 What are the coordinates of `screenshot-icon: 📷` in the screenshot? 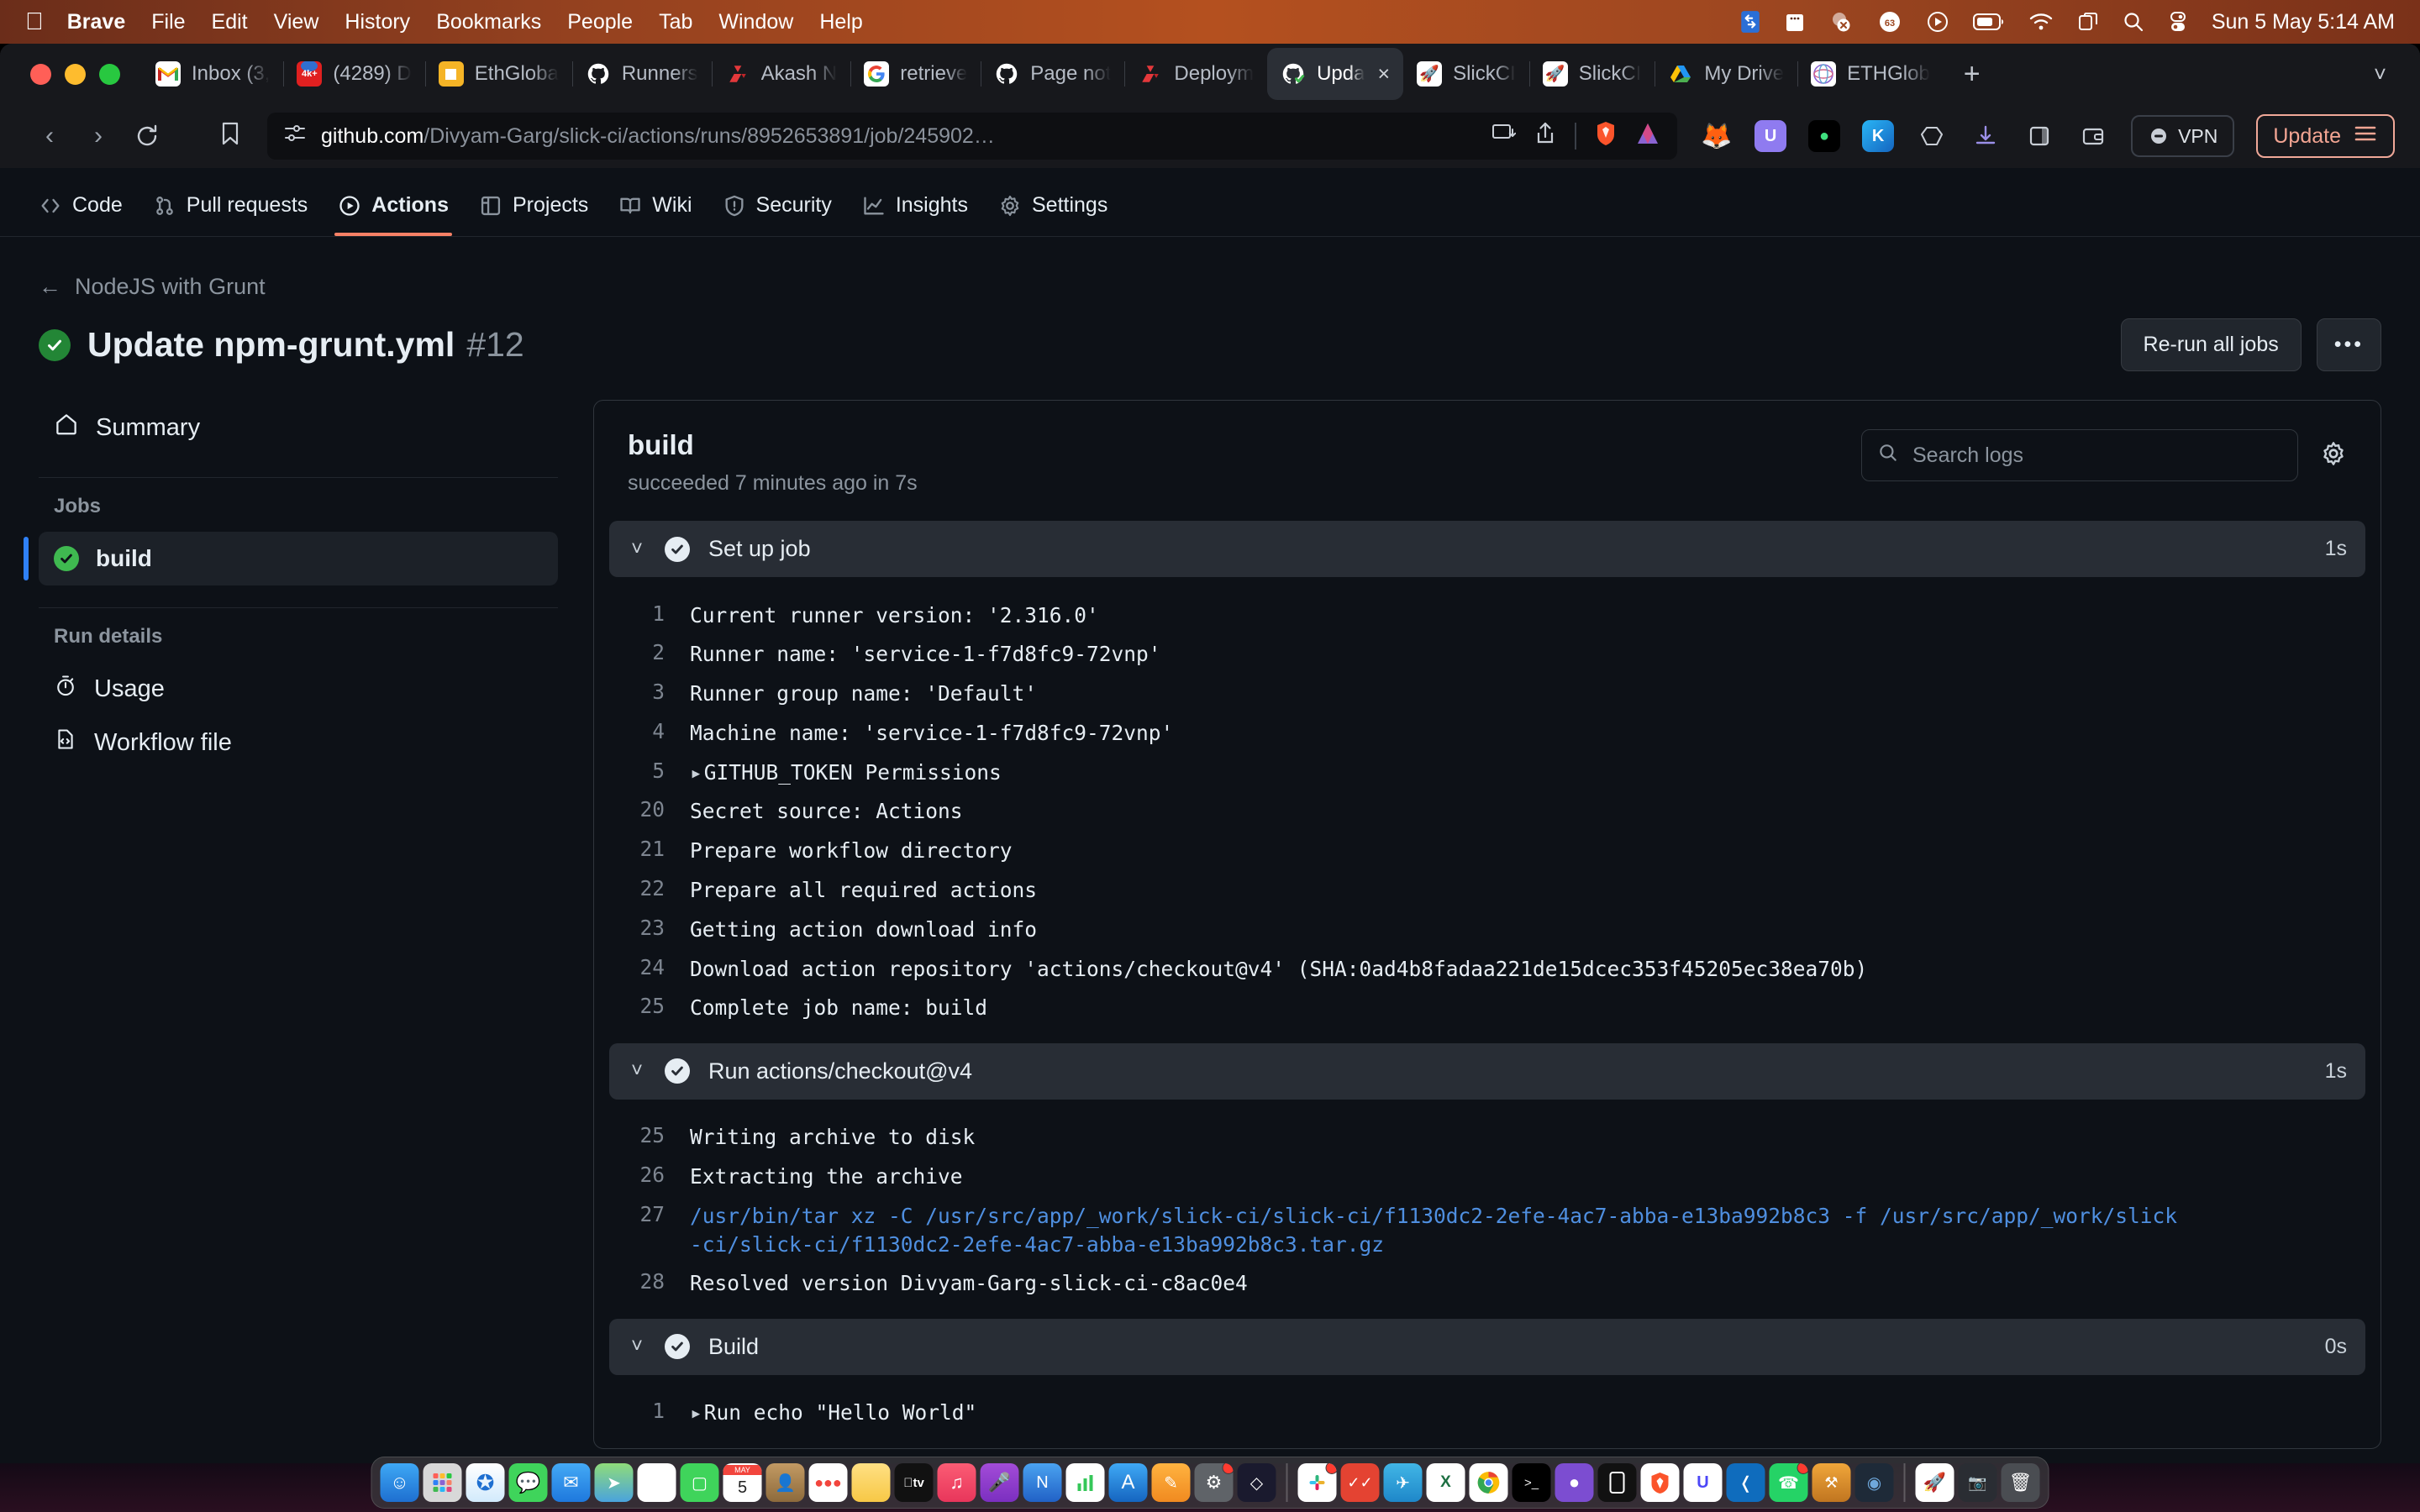 It's located at (1978, 1482).